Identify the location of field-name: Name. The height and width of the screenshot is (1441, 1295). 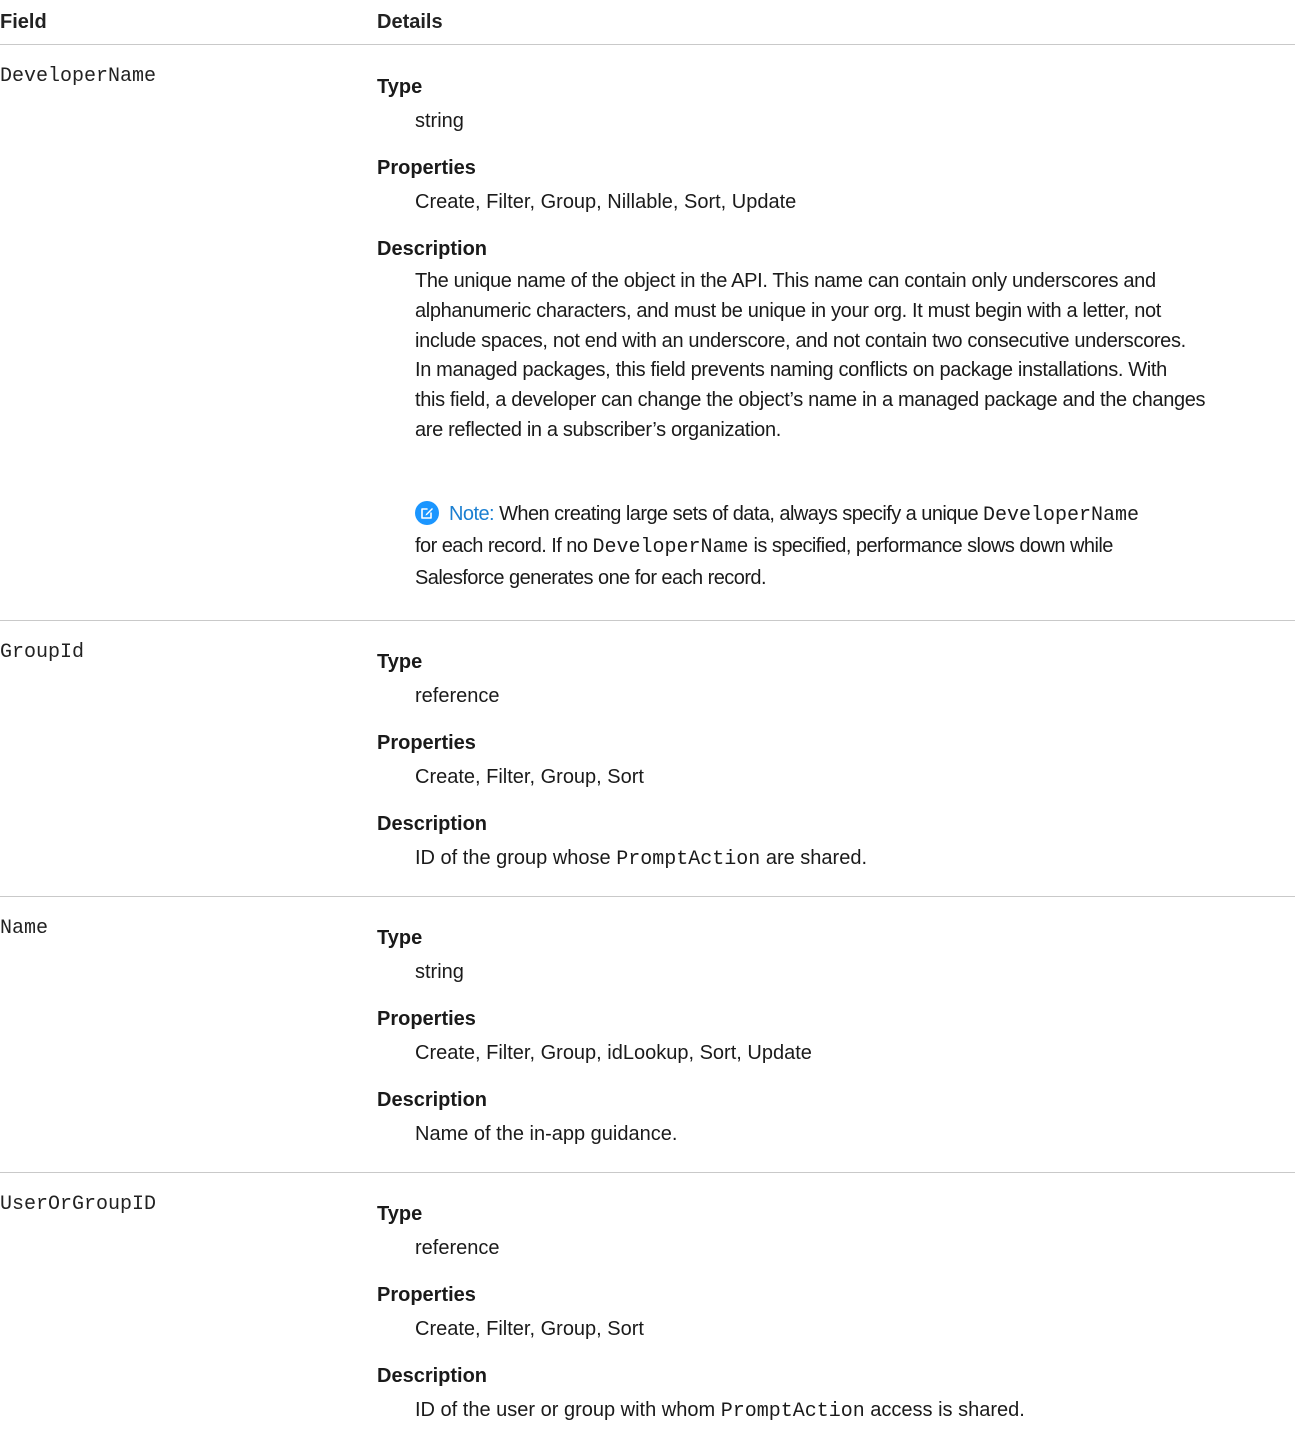
(24, 928).